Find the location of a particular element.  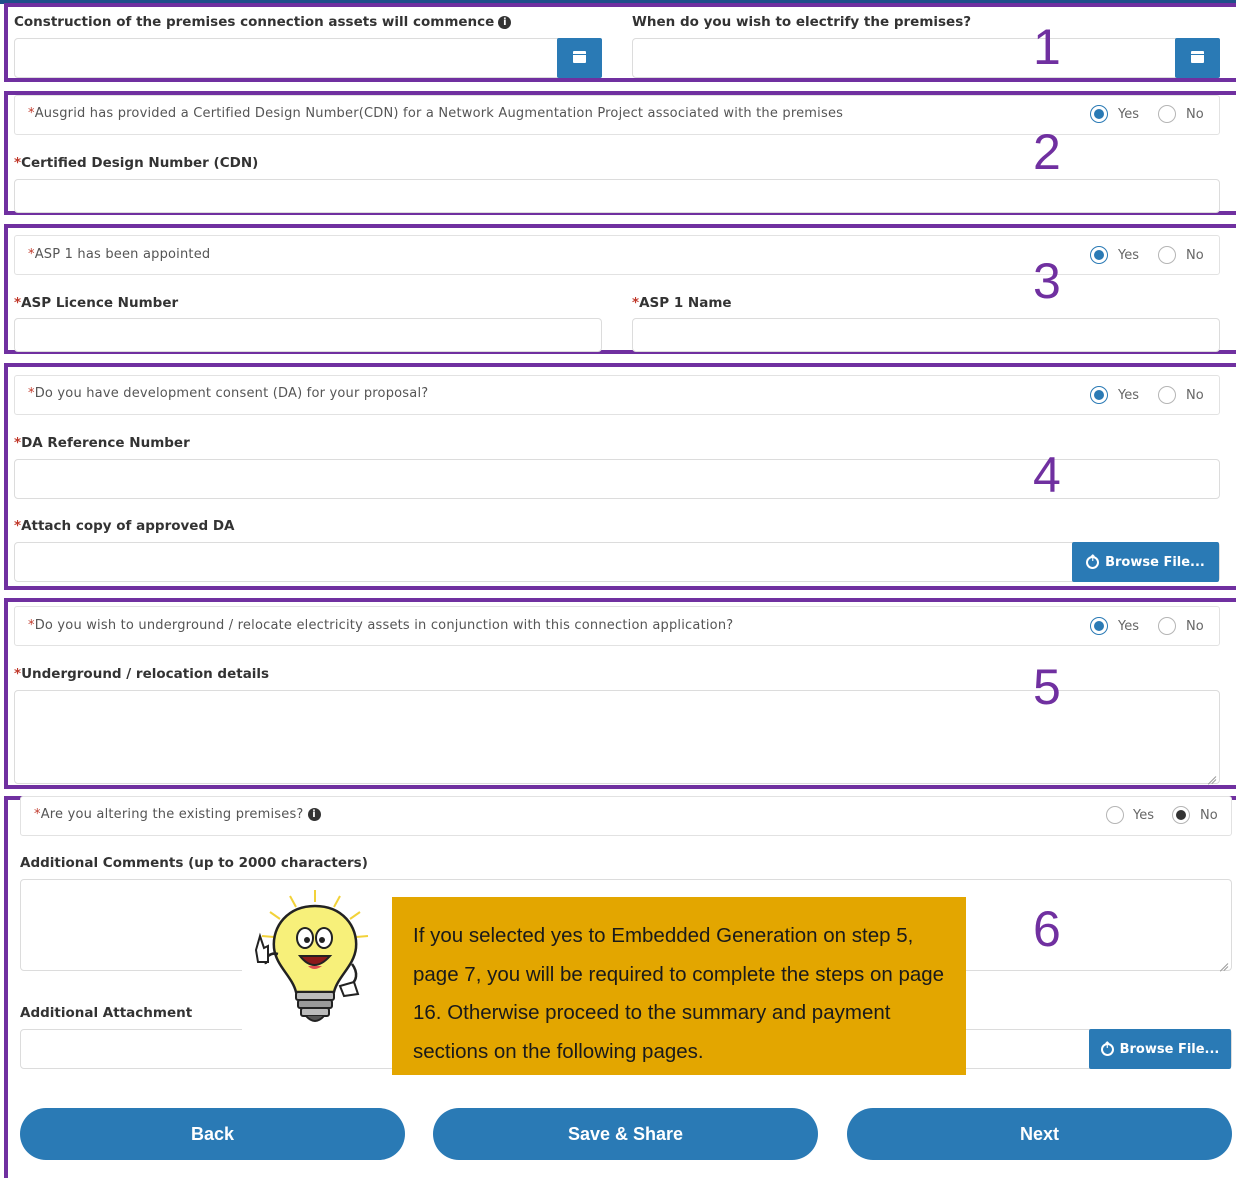

underground-details-label: *Underground / relocation details is located at coordinates (142, 674).